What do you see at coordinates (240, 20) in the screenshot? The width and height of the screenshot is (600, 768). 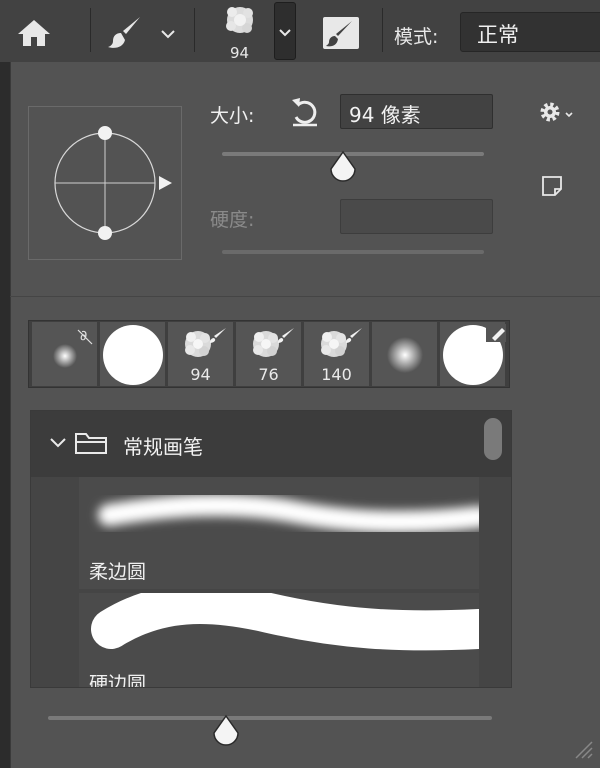 I see `brush-tip-icon` at bounding box center [240, 20].